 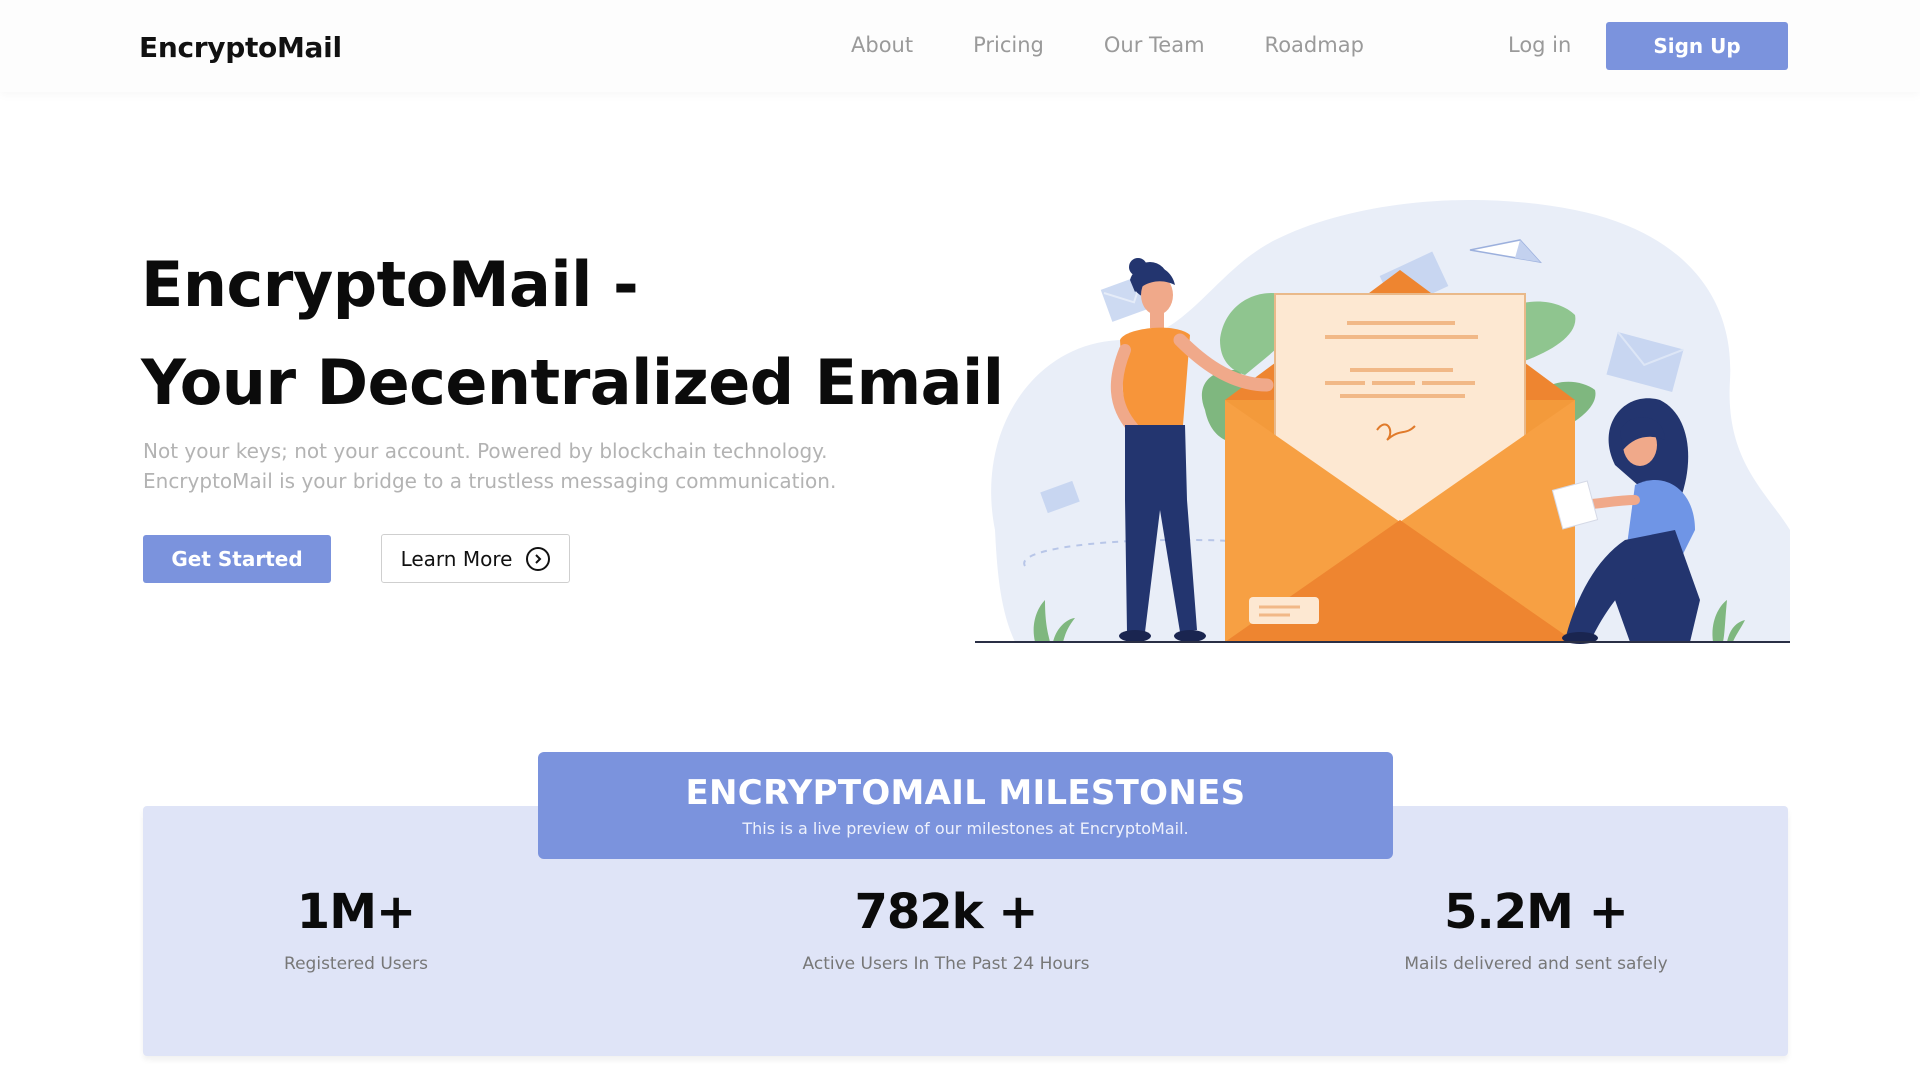 What do you see at coordinates (946, 964) in the screenshot?
I see `stat-label: Active Users In The Past 24 Hours` at bounding box center [946, 964].